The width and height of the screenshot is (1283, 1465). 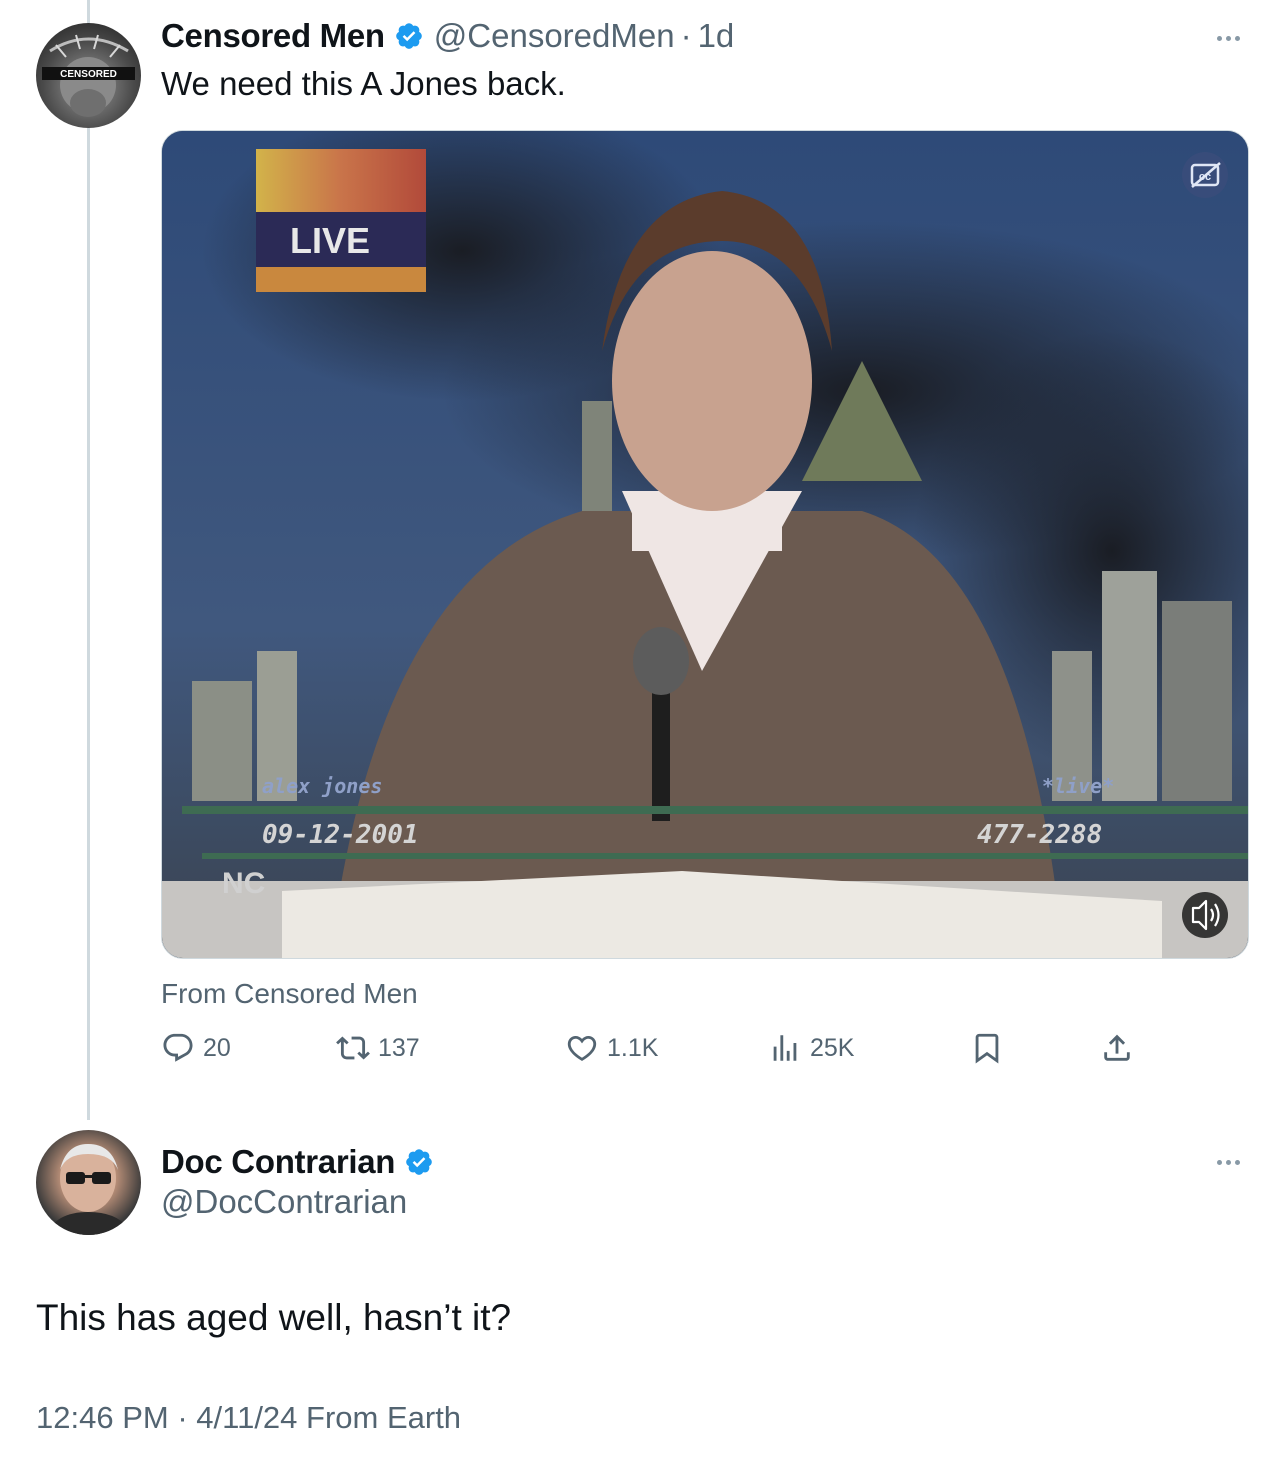 I want to click on reply-author-display-name: Doc Contrarian, so click(x=278, y=1162).